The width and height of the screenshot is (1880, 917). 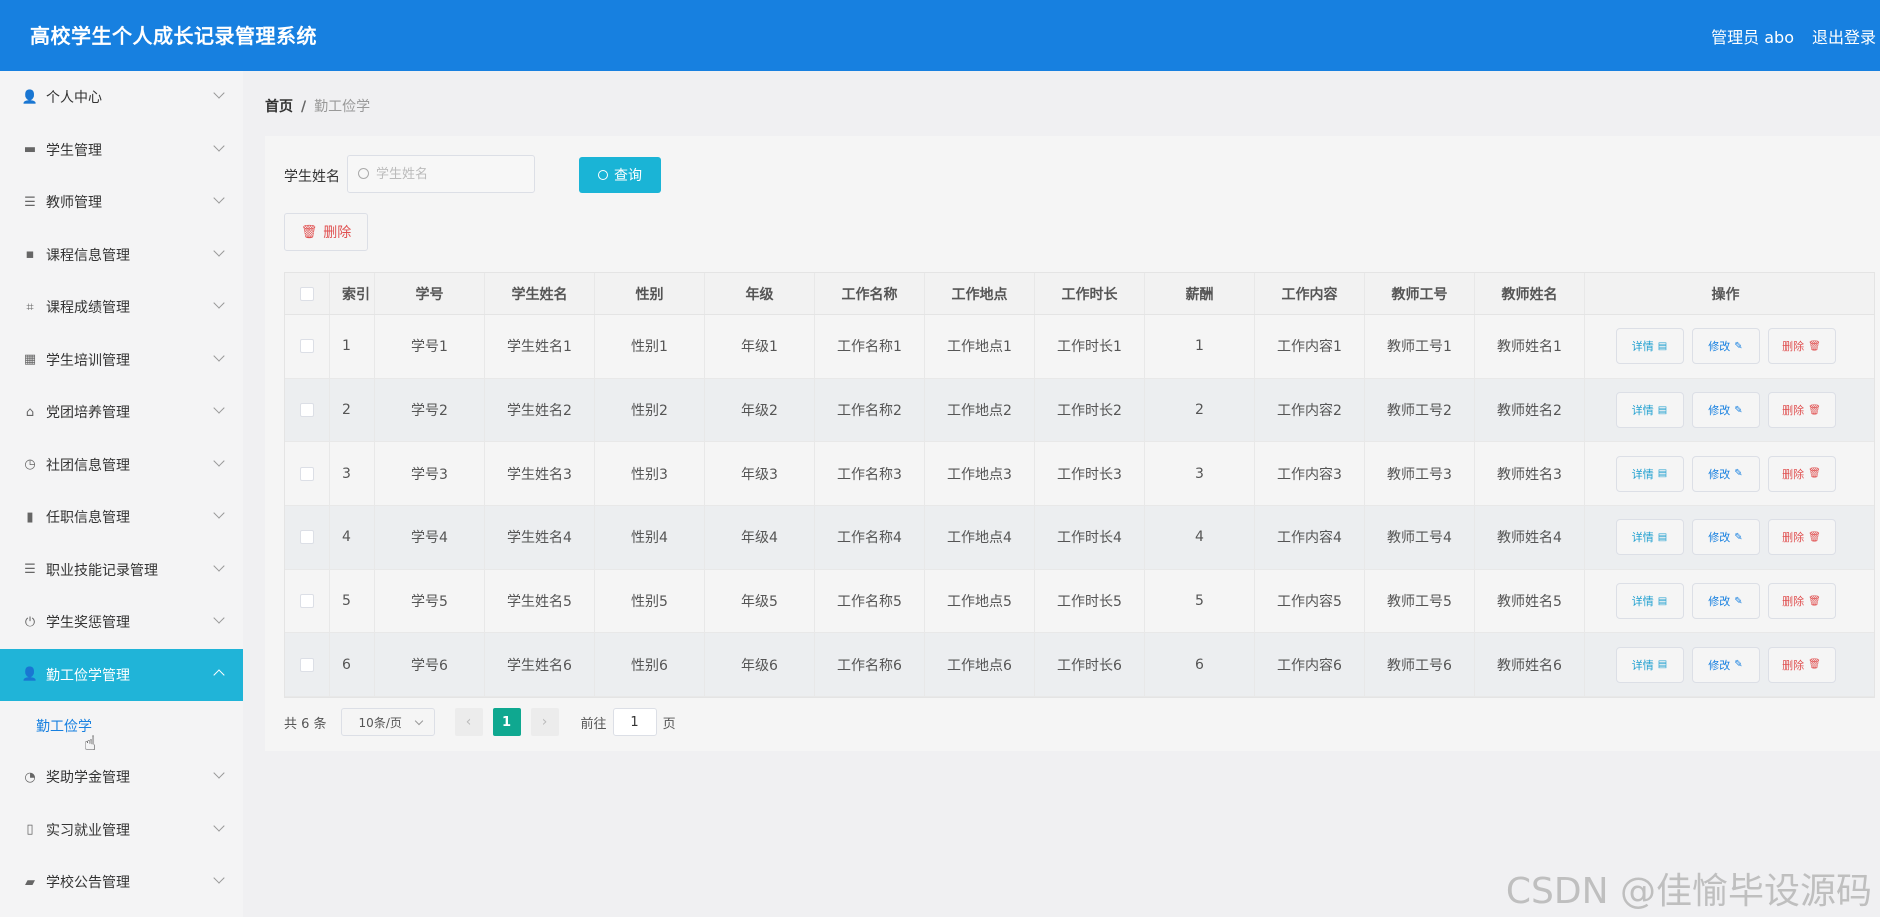 What do you see at coordinates (1420, 346) in the screenshot?
I see `table-cell: 教师工号1` at bounding box center [1420, 346].